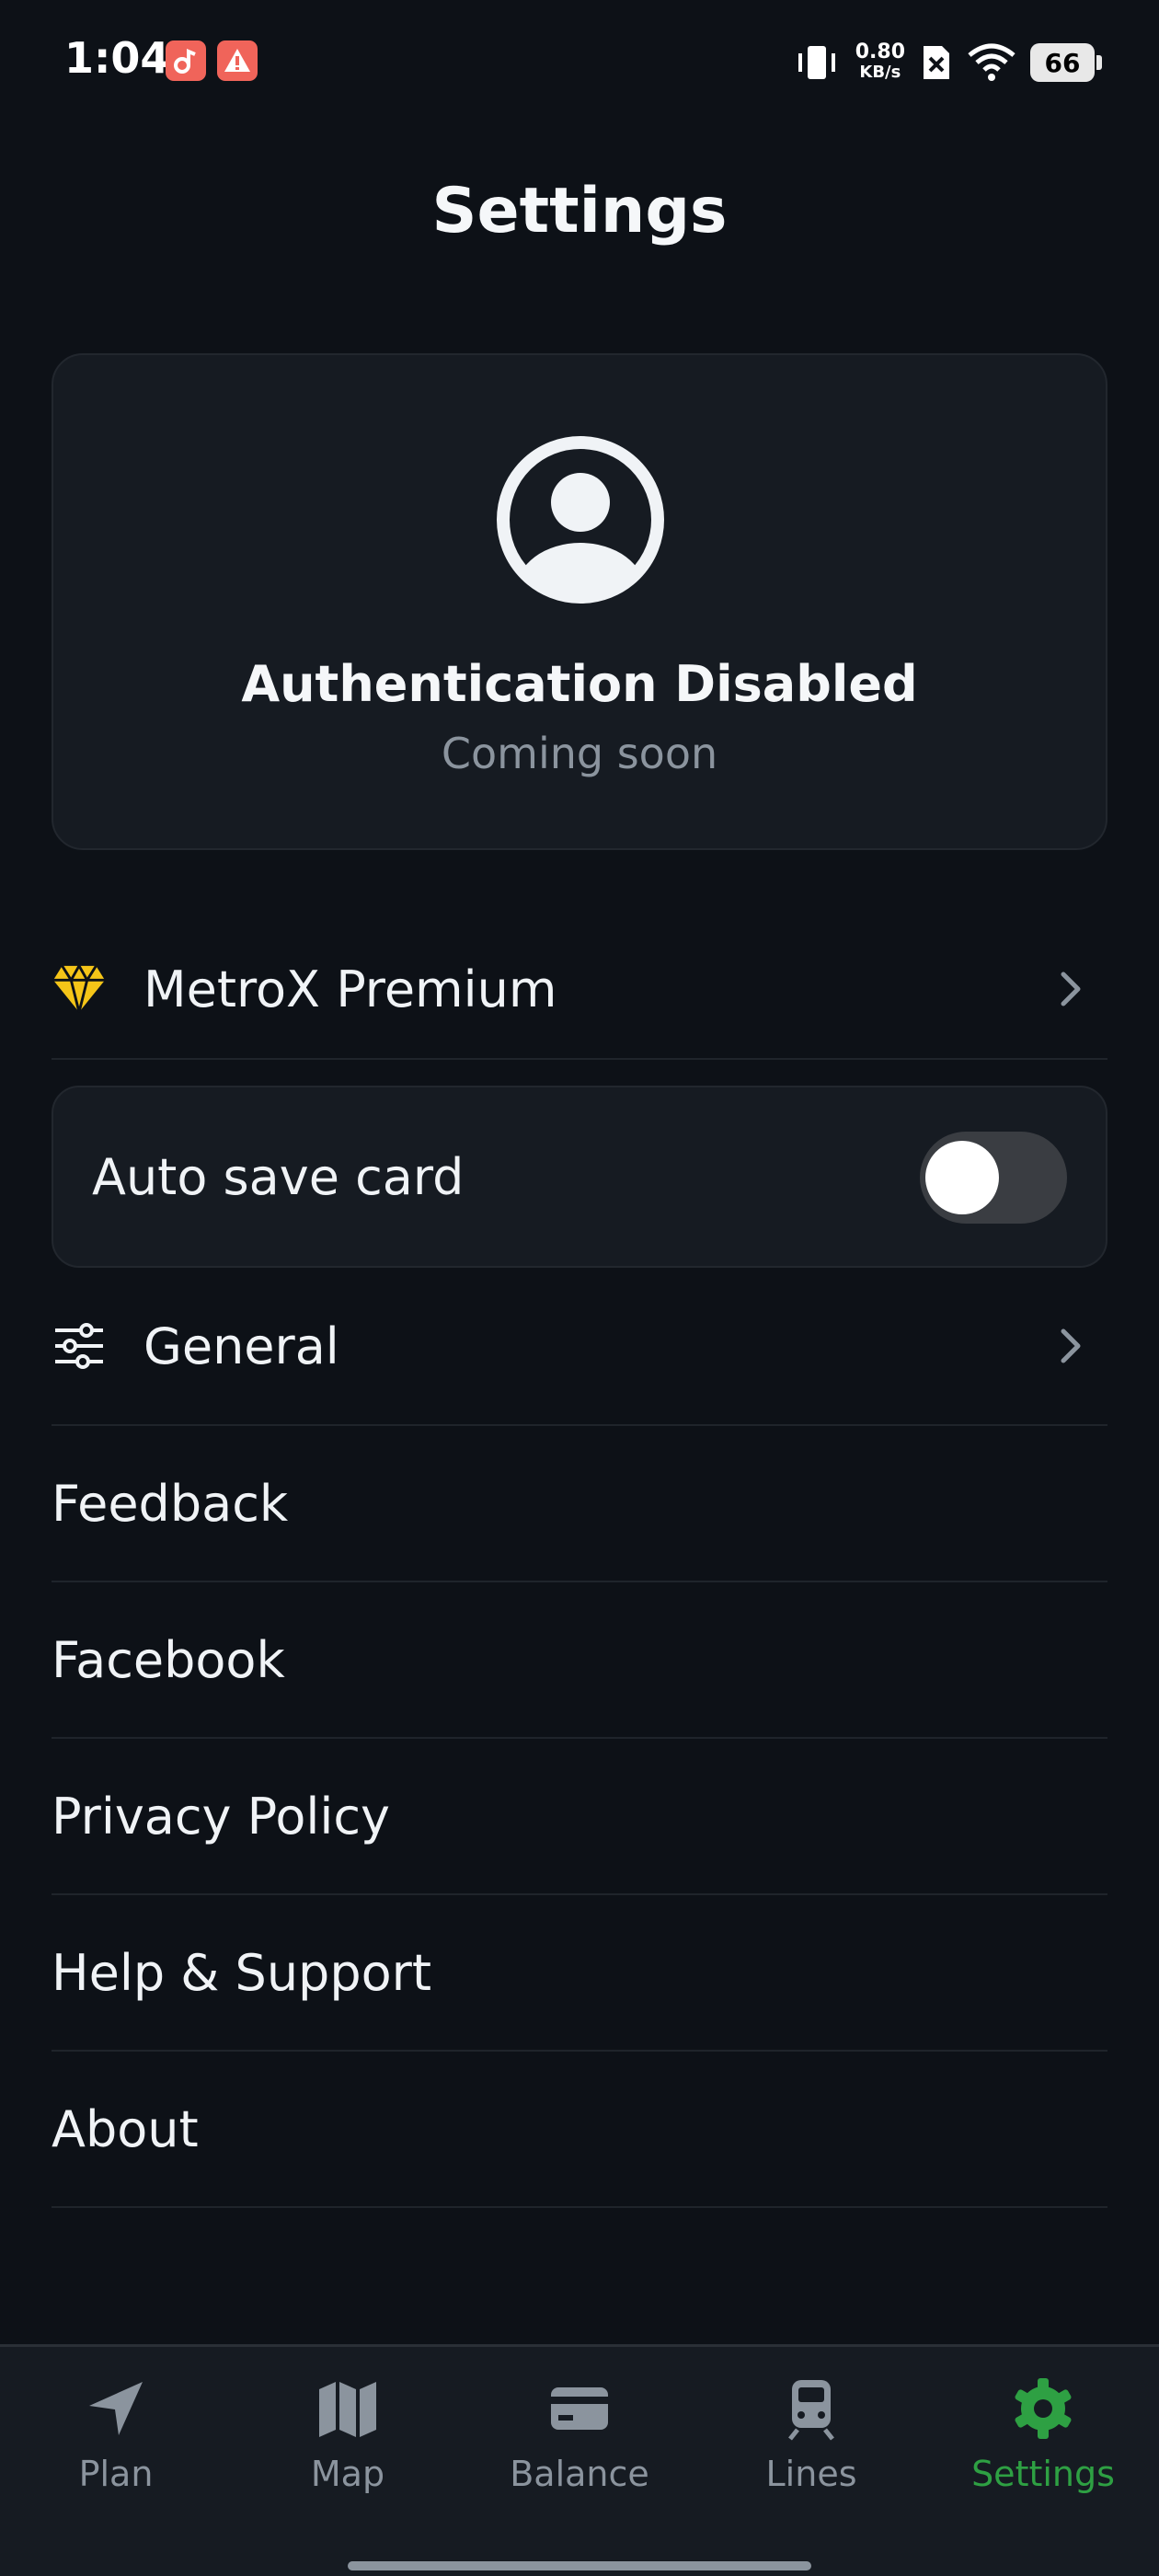 The image size is (1159, 2576). I want to click on vibrate-icon, so click(816, 62).